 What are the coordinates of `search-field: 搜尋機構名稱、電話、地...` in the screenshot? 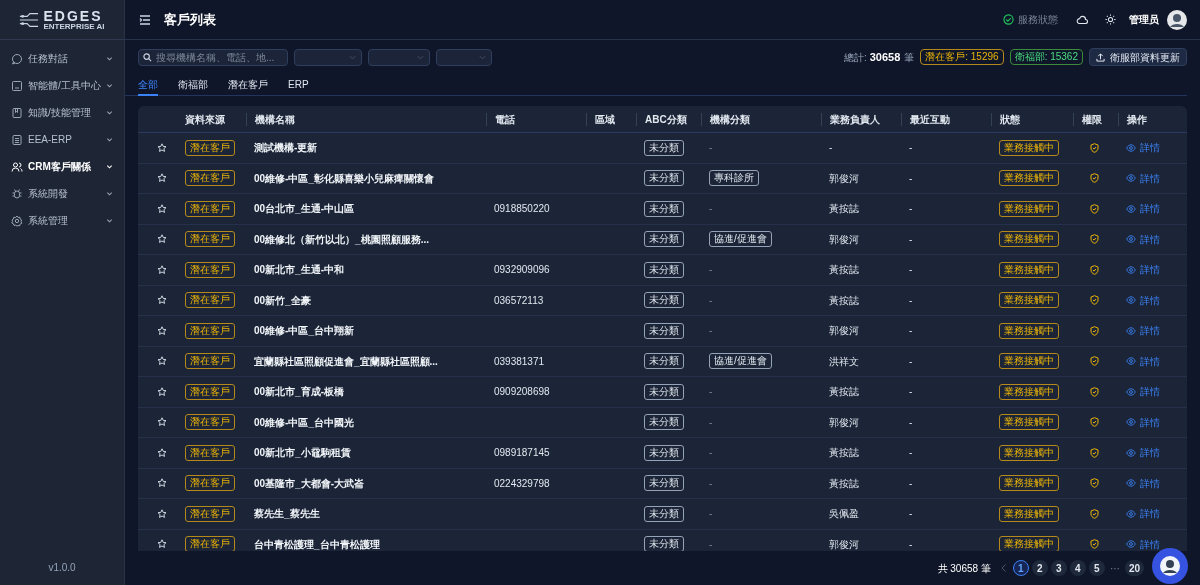 It's located at (213, 57).